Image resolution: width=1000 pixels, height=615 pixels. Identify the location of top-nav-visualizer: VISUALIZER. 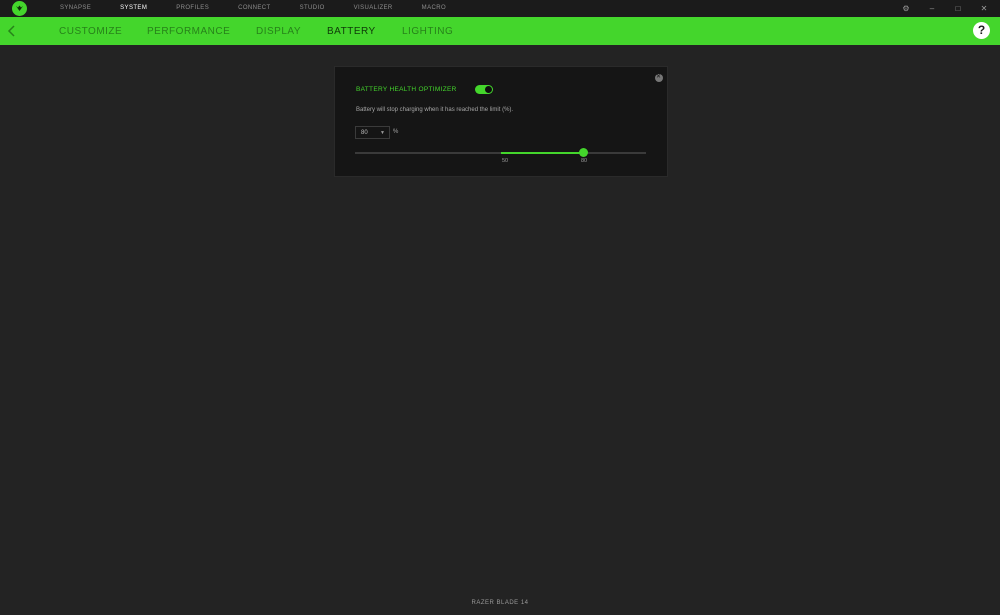
(373, 8).